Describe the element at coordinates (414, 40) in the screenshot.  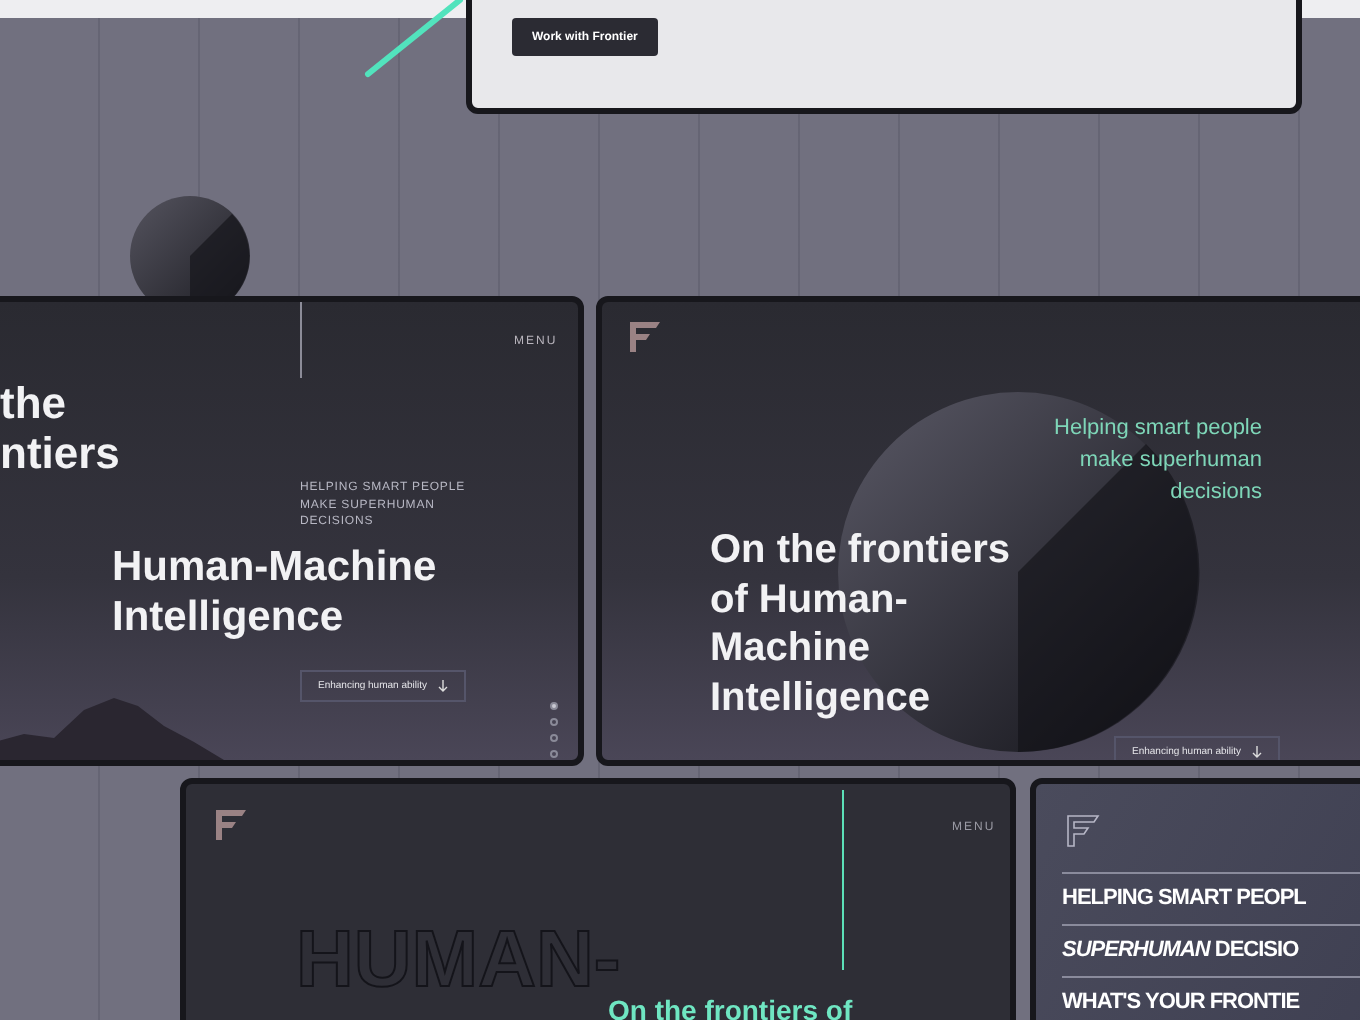
I see `diagonal-stroke-drawing` at that location.